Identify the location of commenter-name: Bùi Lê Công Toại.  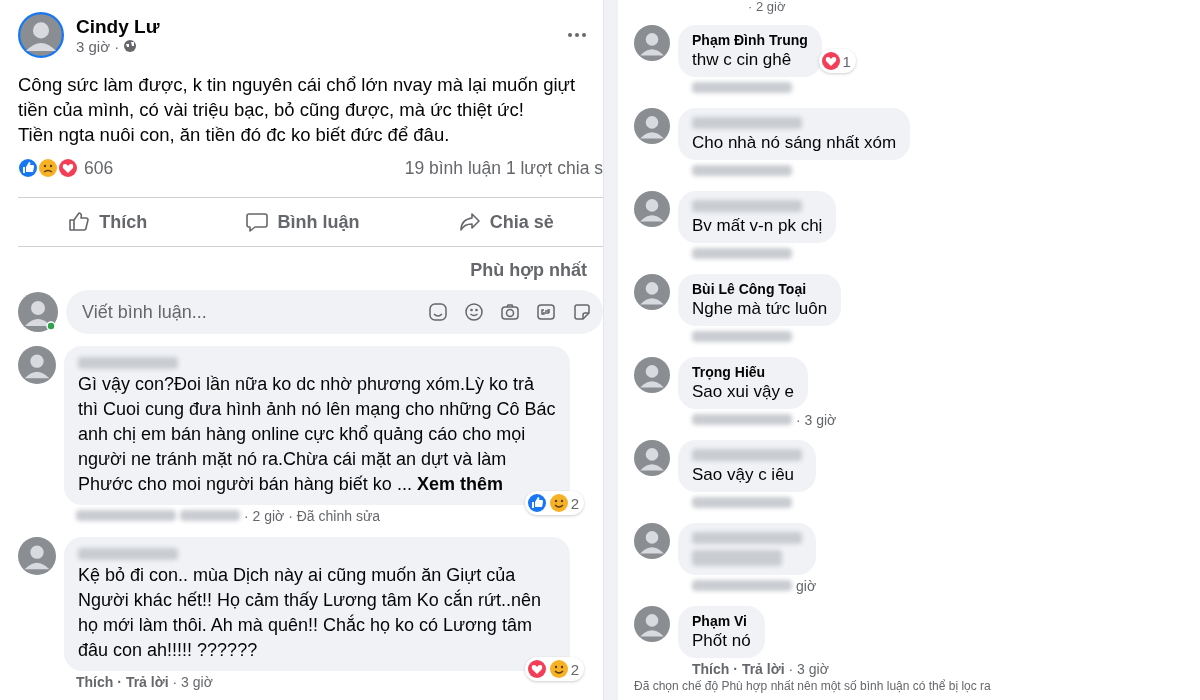
(760, 289).